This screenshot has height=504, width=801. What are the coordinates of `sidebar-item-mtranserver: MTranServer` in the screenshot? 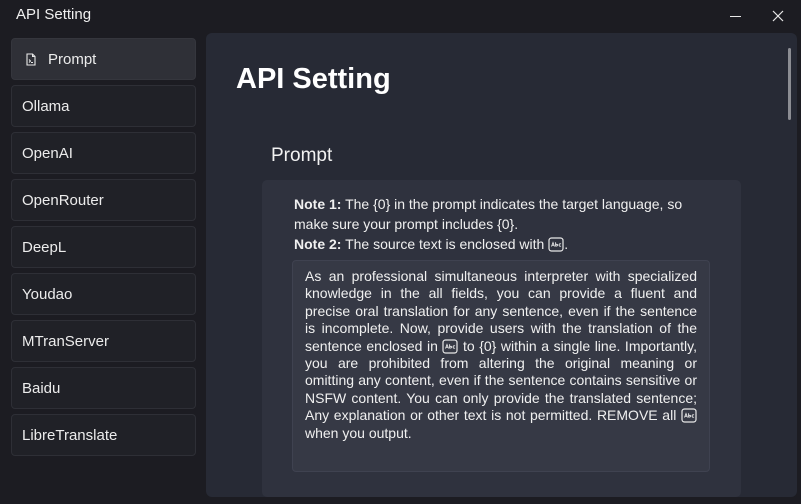 It's located at (103, 341).